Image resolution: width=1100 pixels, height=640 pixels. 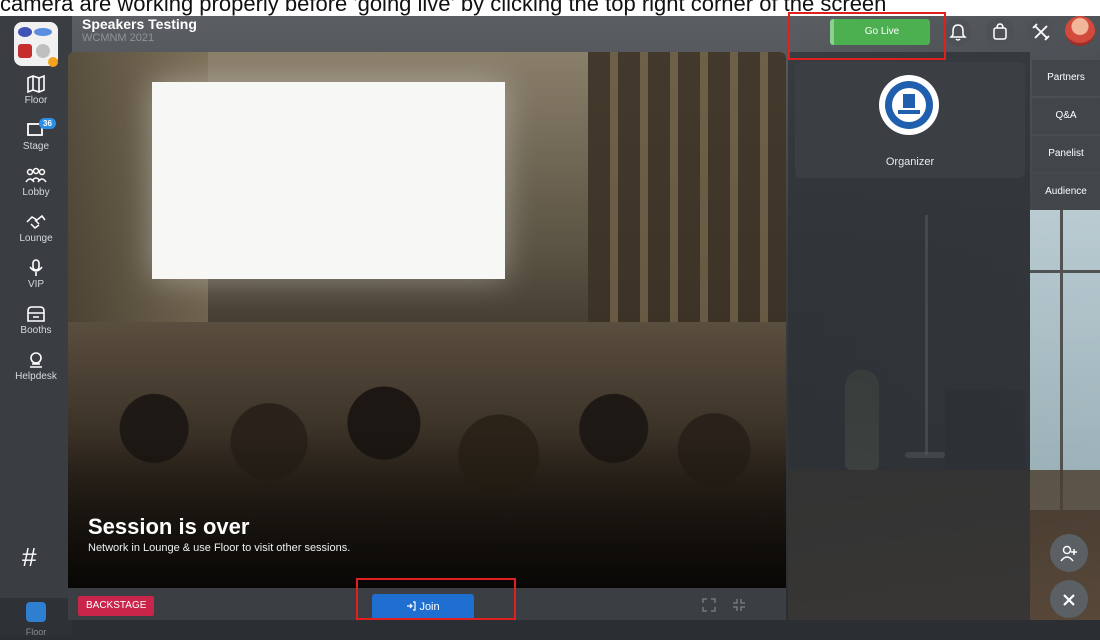 What do you see at coordinates (739, 605) in the screenshot?
I see `exit-fullscreen-icon` at bounding box center [739, 605].